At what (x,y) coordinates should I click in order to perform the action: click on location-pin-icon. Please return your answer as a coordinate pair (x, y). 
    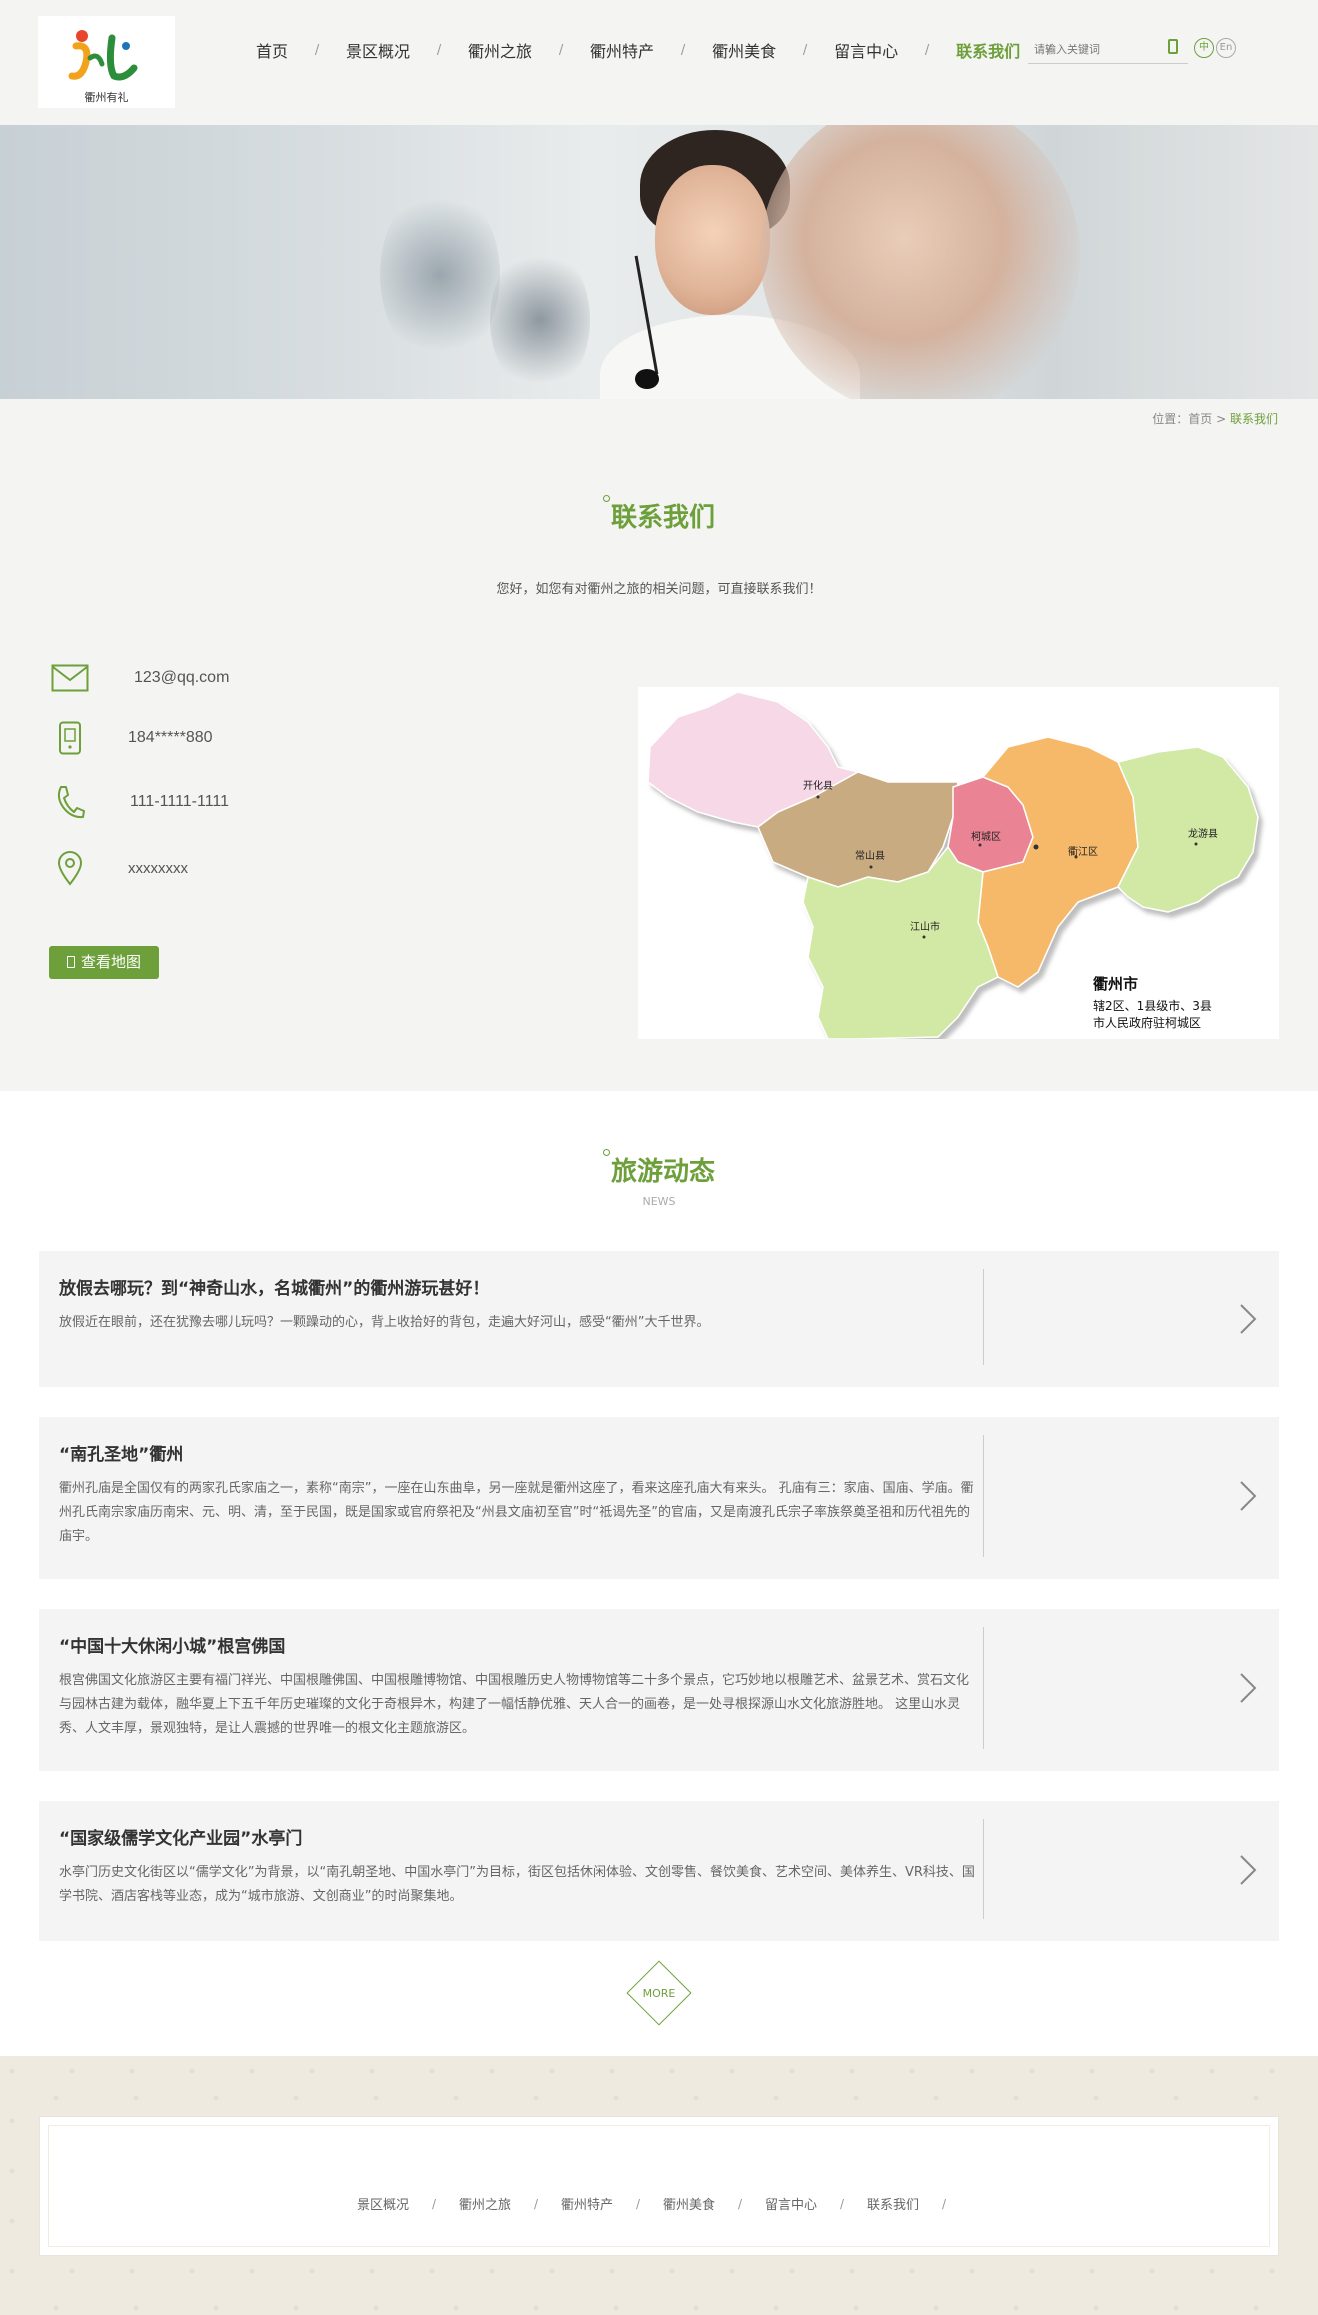
    Looking at the image, I should click on (70, 868).